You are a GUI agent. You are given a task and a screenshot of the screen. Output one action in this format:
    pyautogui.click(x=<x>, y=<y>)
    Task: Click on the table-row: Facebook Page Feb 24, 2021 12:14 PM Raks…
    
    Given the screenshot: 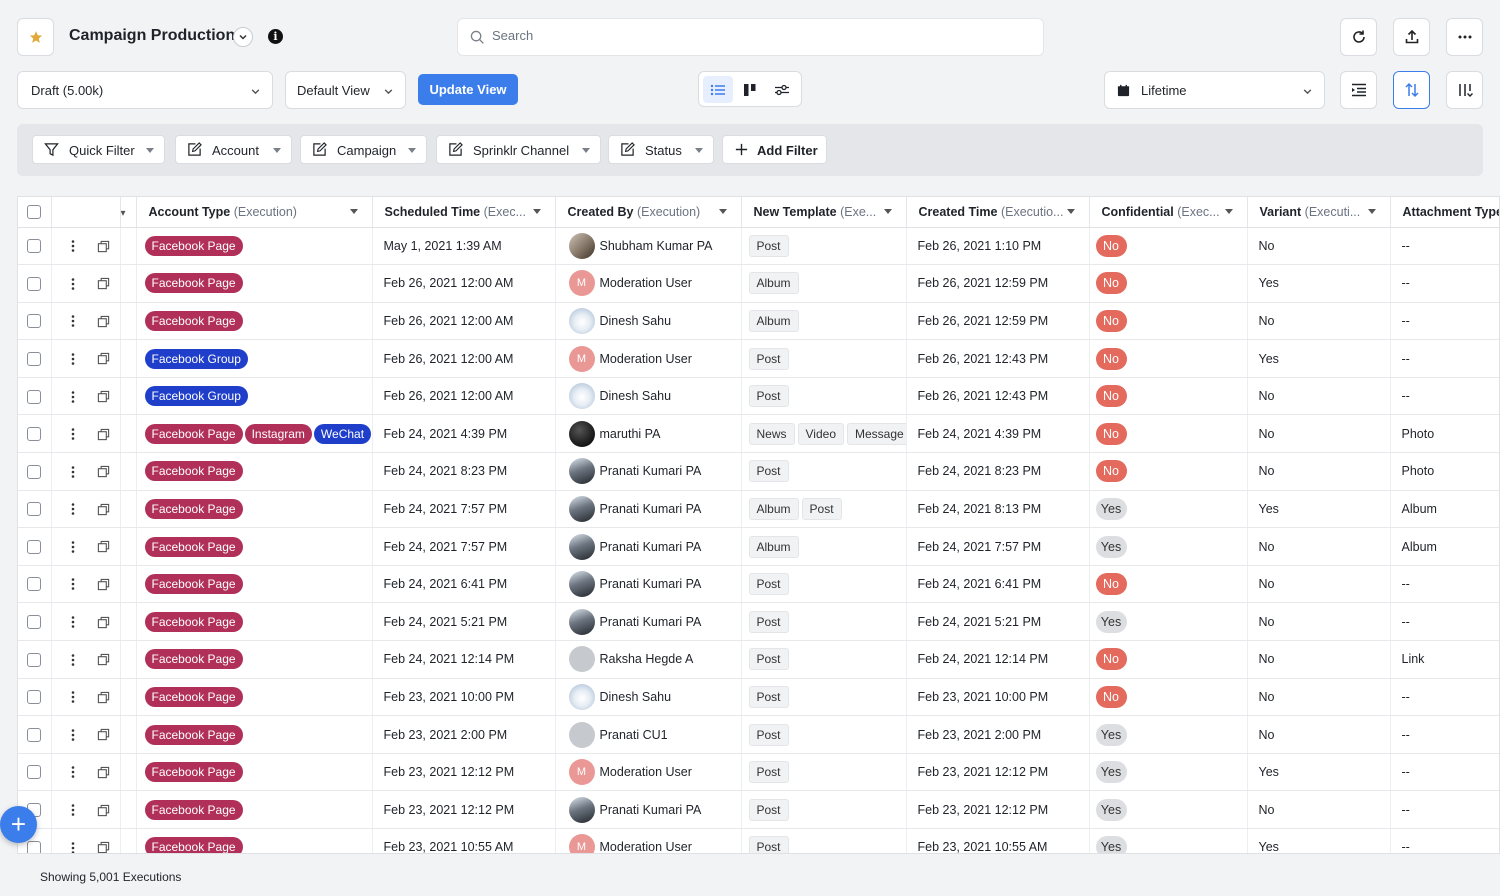 What is the action you would take?
    pyautogui.click(x=758, y=659)
    